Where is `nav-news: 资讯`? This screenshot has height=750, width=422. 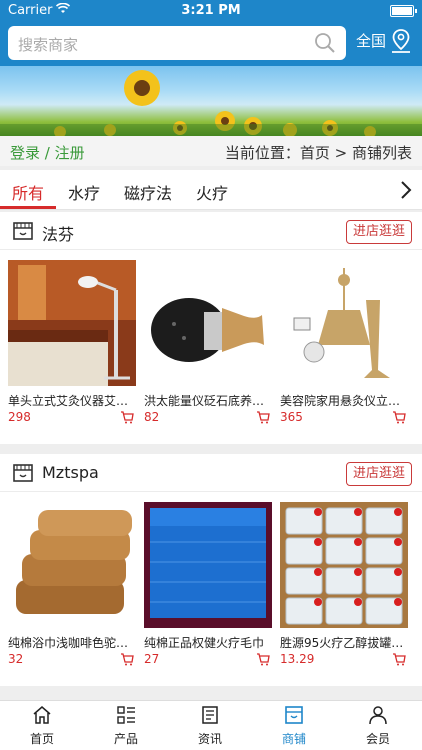 nav-news: 资讯 is located at coordinates (210, 725).